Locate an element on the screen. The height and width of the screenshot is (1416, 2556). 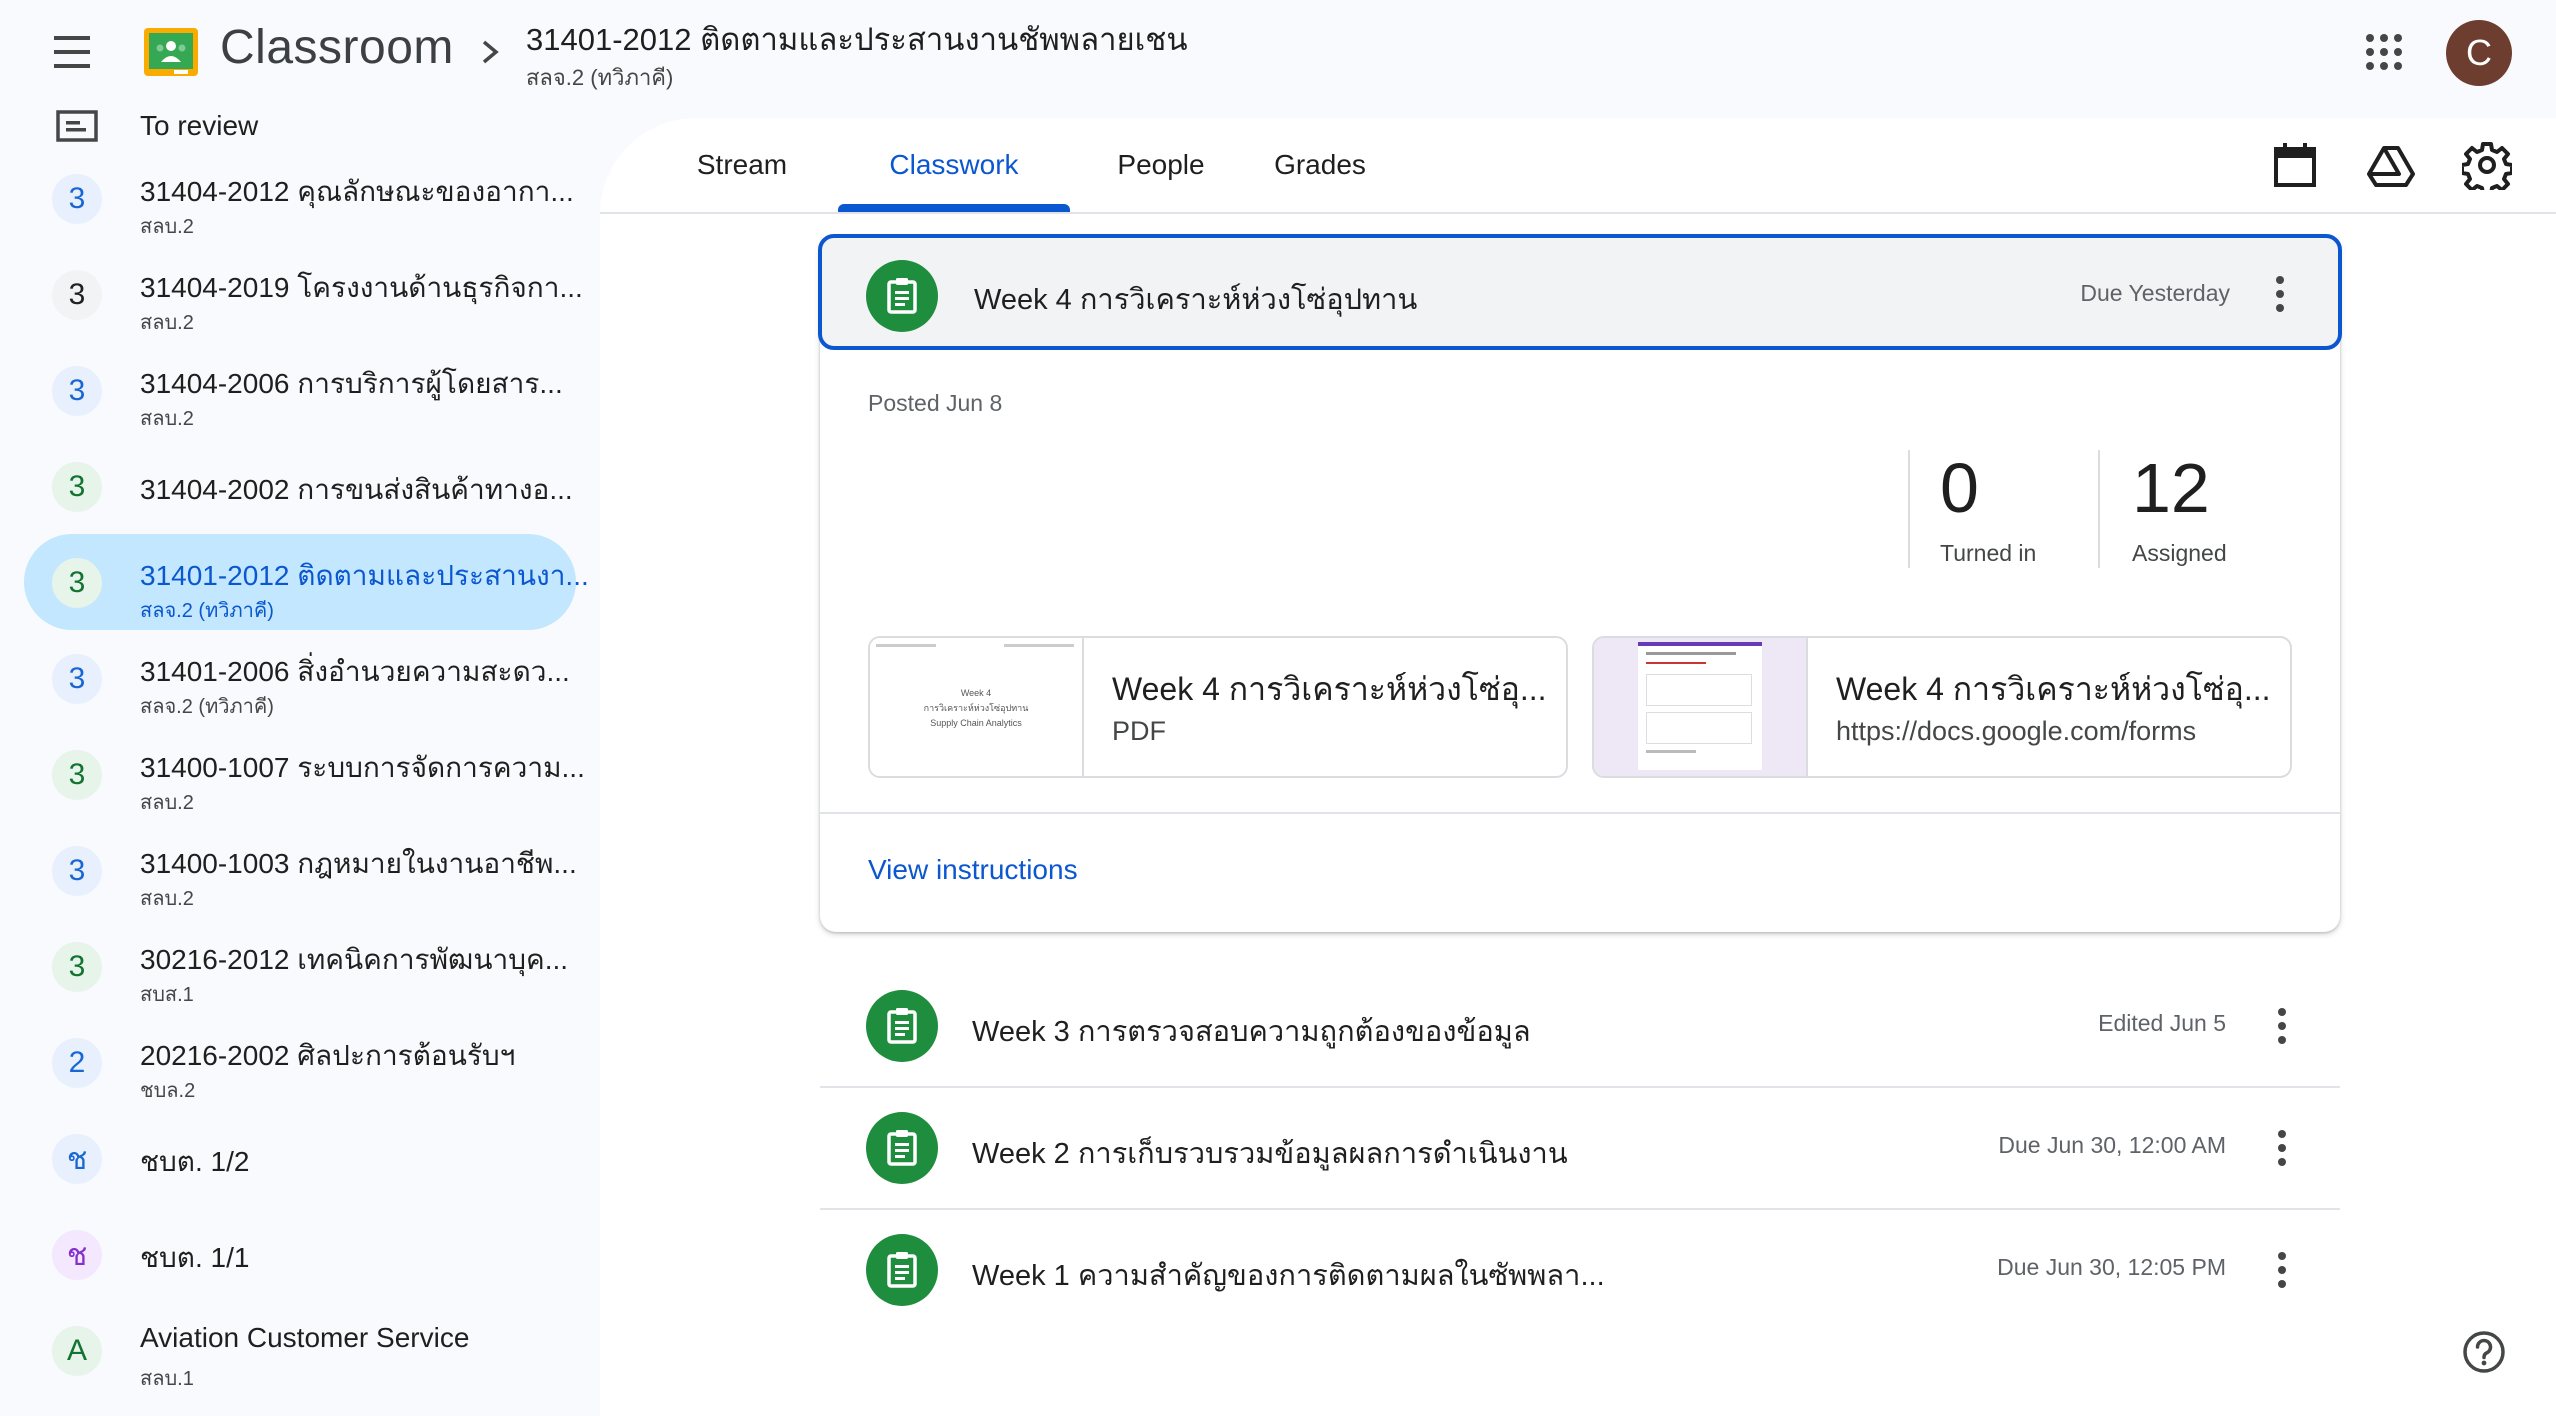
course-name: ชบต. 1/2 is located at coordinates (195, 1161).